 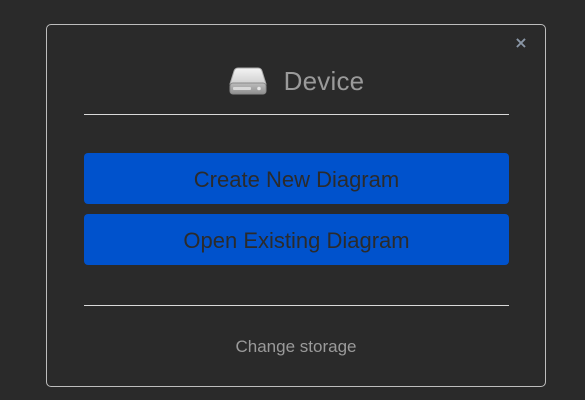 I want to click on change-storage-link: Change storage, so click(x=296, y=347).